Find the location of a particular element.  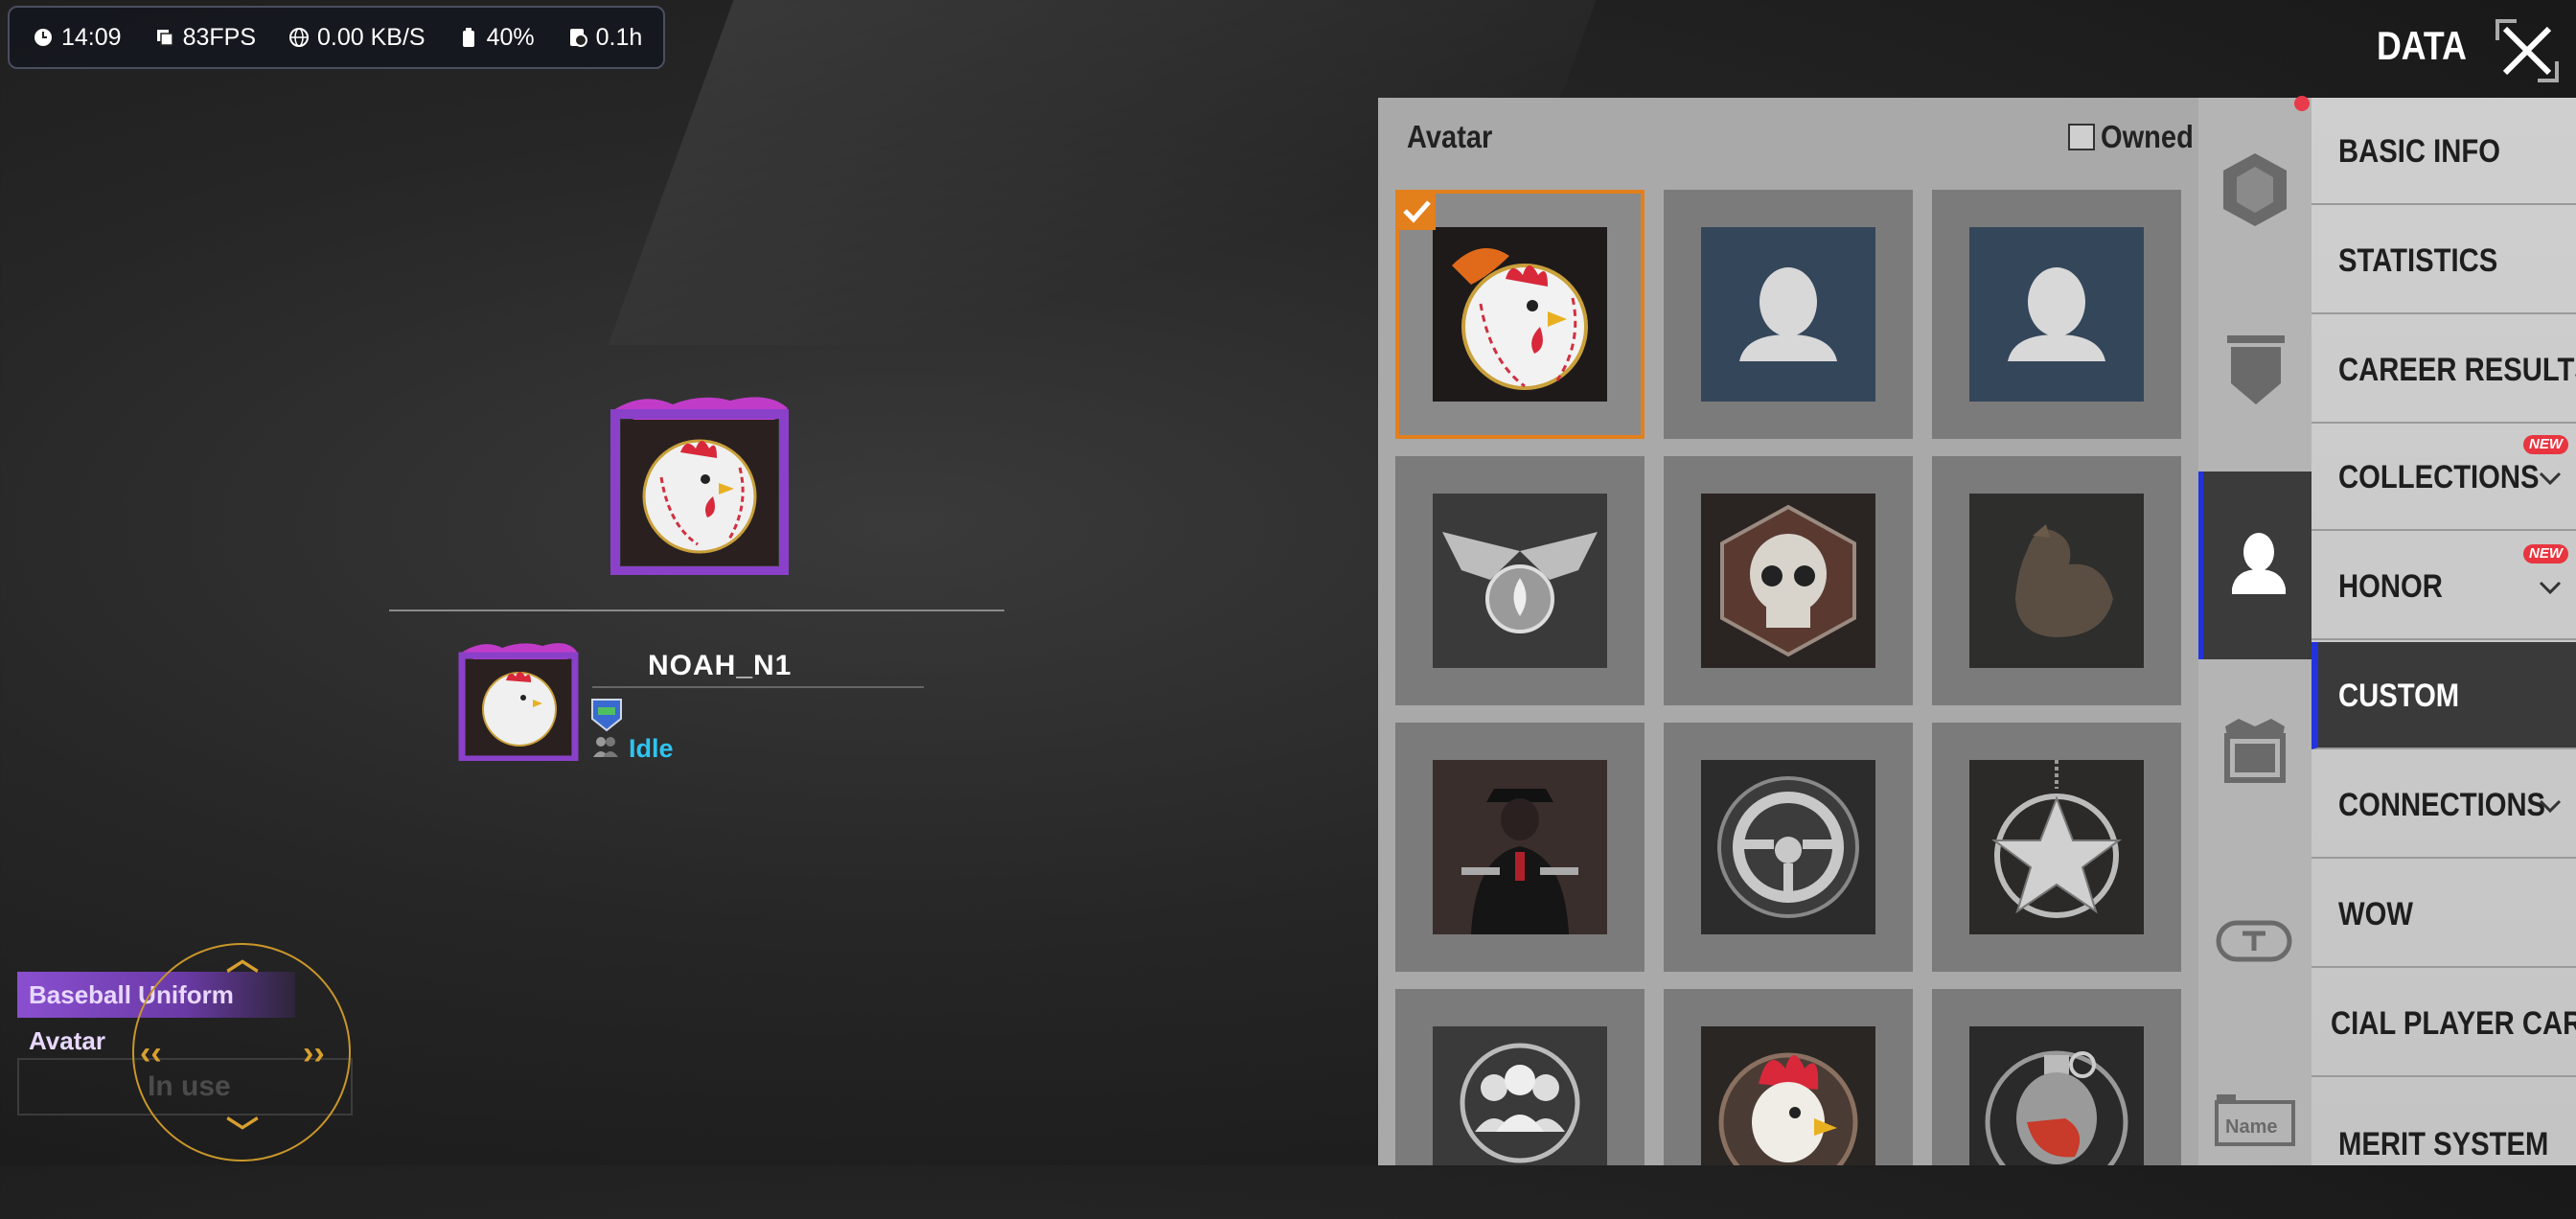

menu-item-custom: CUSTOM is located at coordinates (2444, 695).